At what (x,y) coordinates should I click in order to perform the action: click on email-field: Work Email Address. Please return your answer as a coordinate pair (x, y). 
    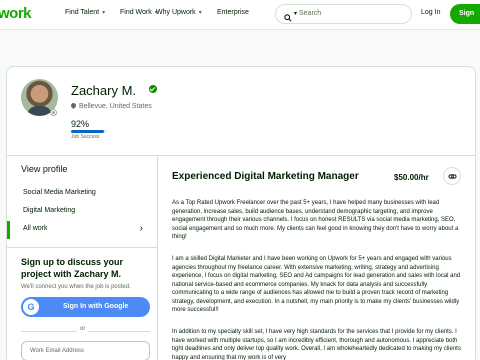
    Looking at the image, I should click on (85, 350).